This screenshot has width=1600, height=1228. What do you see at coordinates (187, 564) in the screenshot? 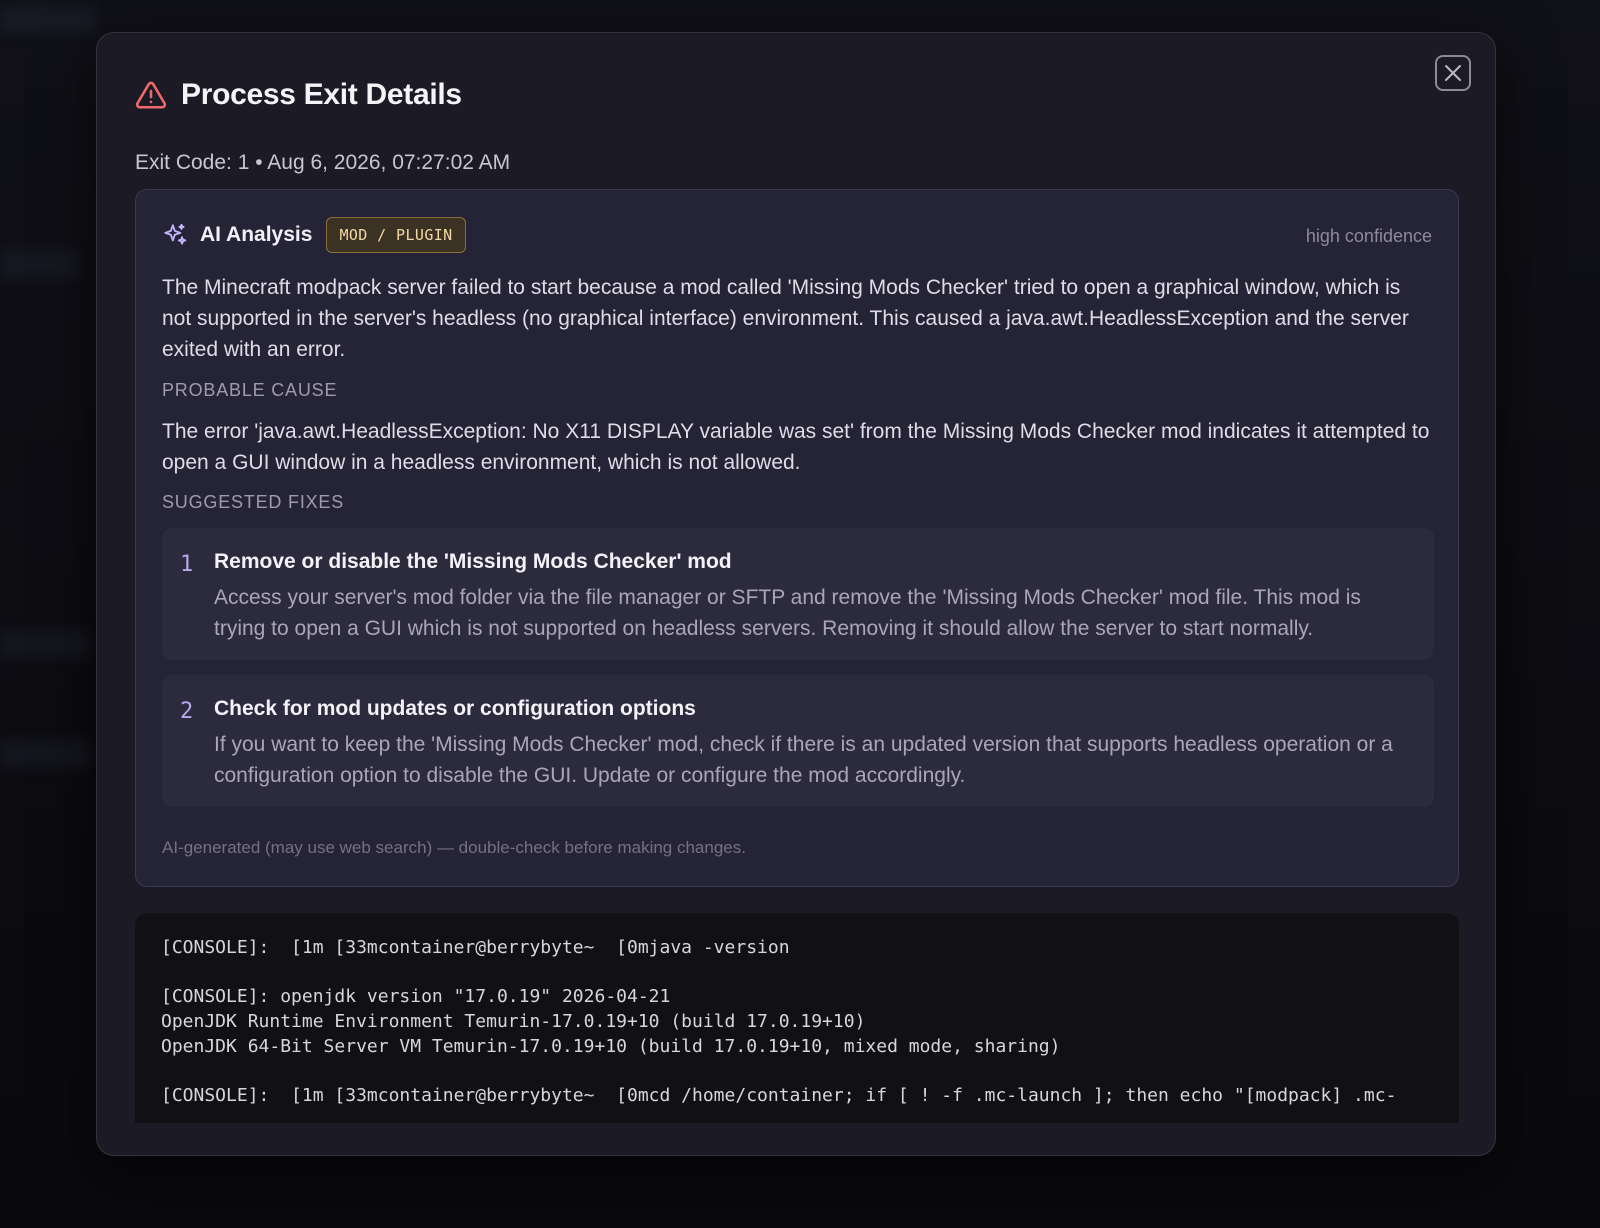
I see `fix-number: 1` at bounding box center [187, 564].